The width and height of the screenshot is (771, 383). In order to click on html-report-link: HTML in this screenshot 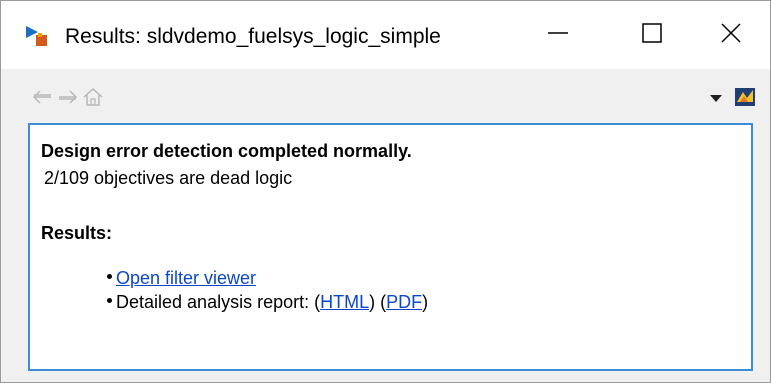, I will do `click(344, 302)`.